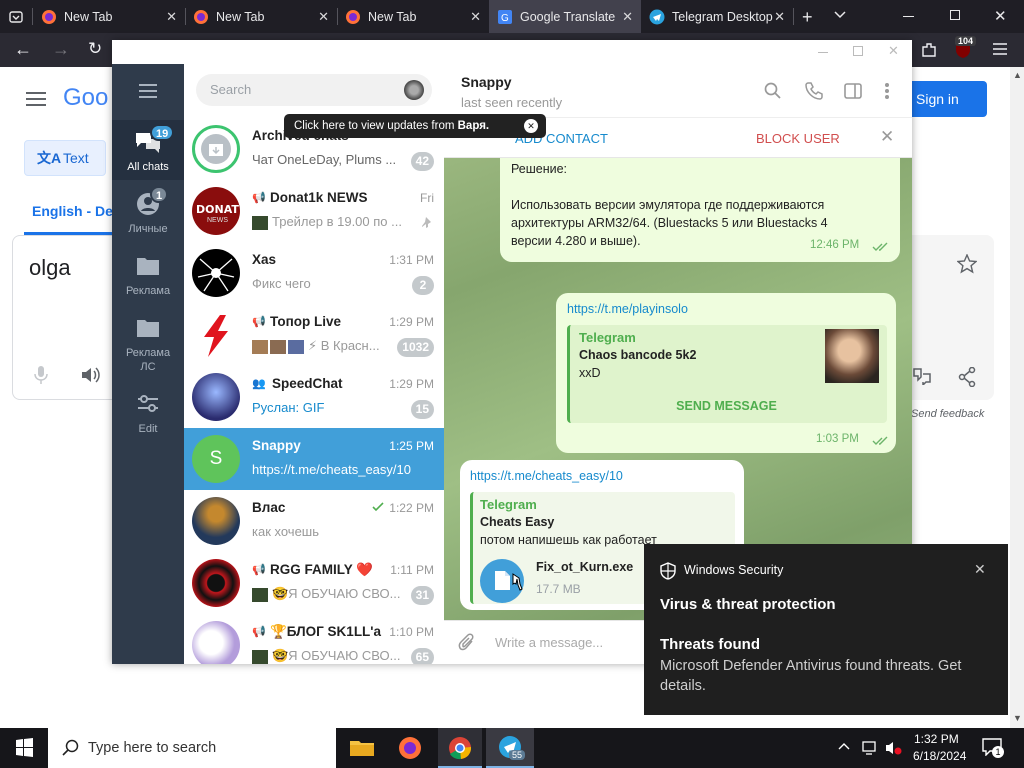 The width and height of the screenshot is (1024, 768). What do you see at coordinates (148, 91) in the screenshot?
I see `main-menu-icon` at bounding box center [148, 91].